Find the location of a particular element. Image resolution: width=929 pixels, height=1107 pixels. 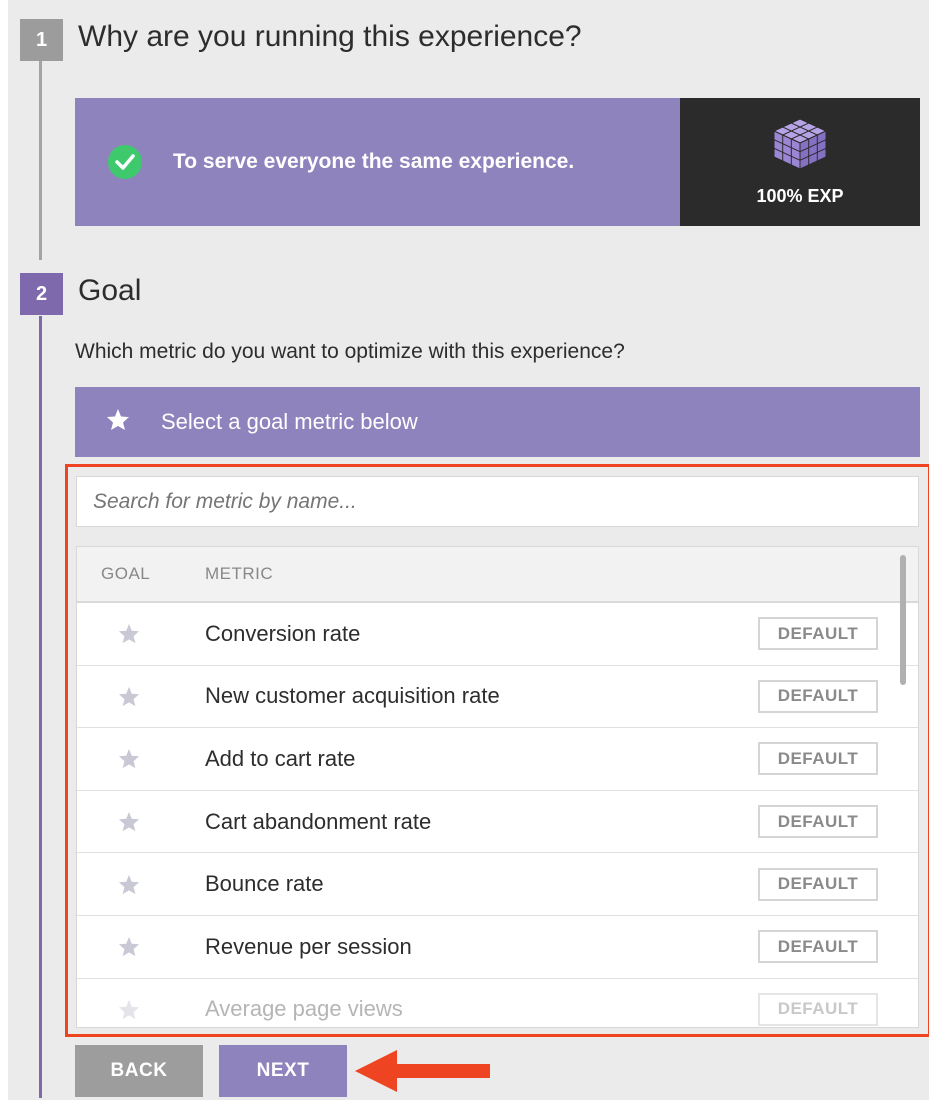

table-row: Revenue per session DEFAULT is located at coordinates (497, 947).